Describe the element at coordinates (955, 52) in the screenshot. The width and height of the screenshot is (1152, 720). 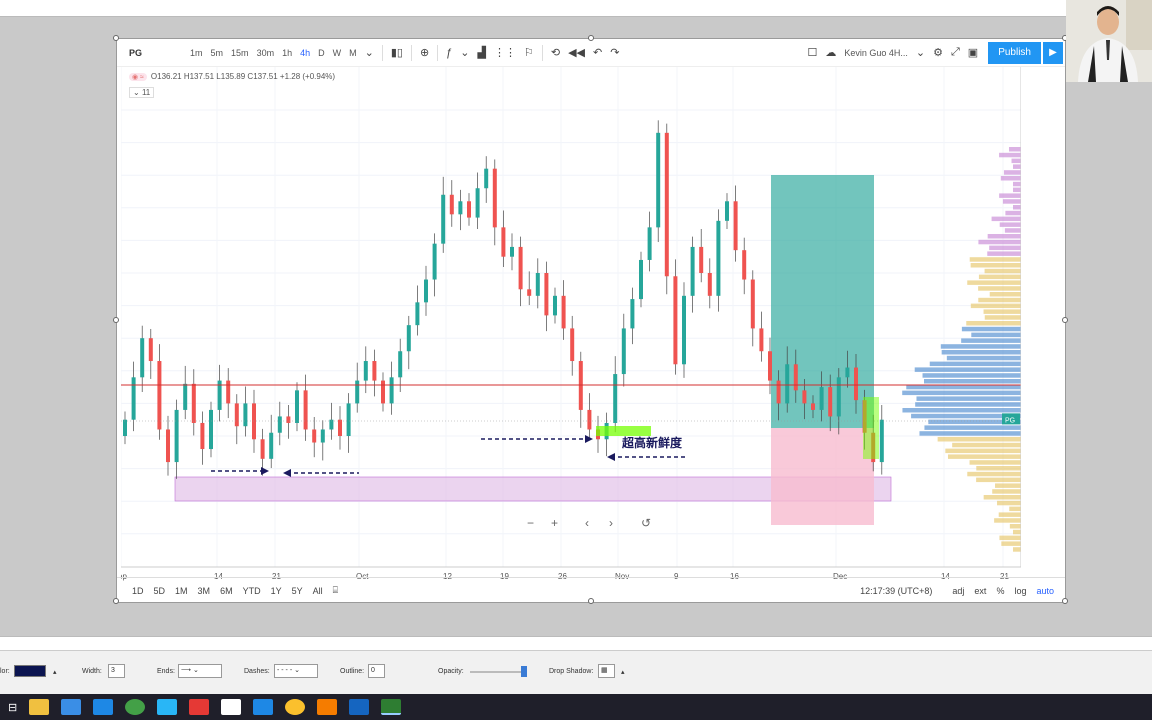
I see `fullscreen-icon: ⤢` at that location.